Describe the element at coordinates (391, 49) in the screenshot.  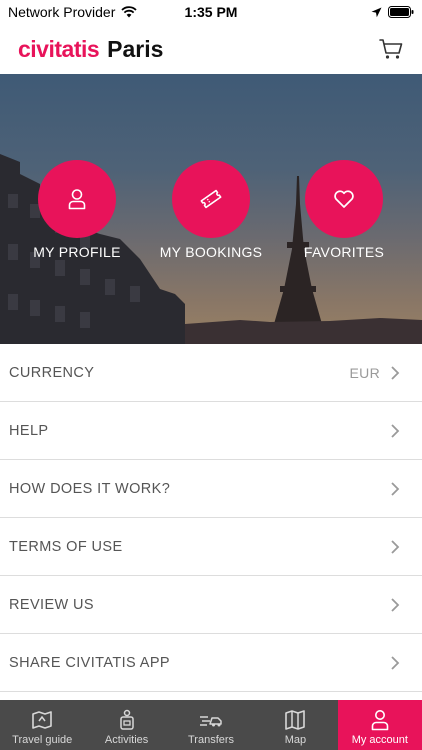
I see `shopping-cart-icon` at that location.